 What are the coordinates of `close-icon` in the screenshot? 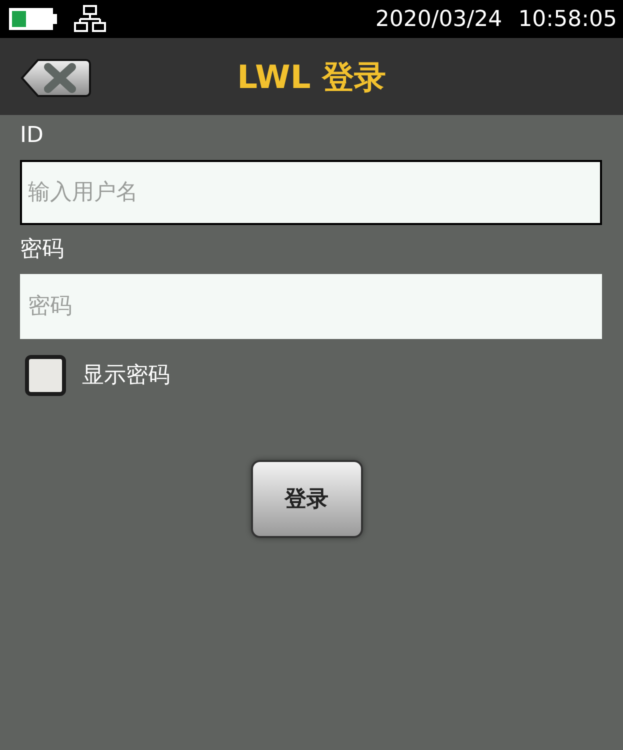 It's located at (56, 78).